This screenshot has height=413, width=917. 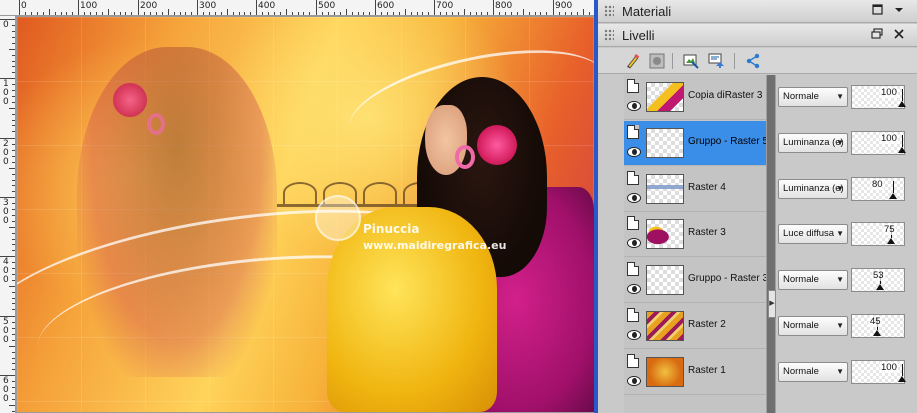 What do you see at coordinates (878, 234) in the screenshot?
I see `opacity-slider: 75` at bounding box center [878, 234].